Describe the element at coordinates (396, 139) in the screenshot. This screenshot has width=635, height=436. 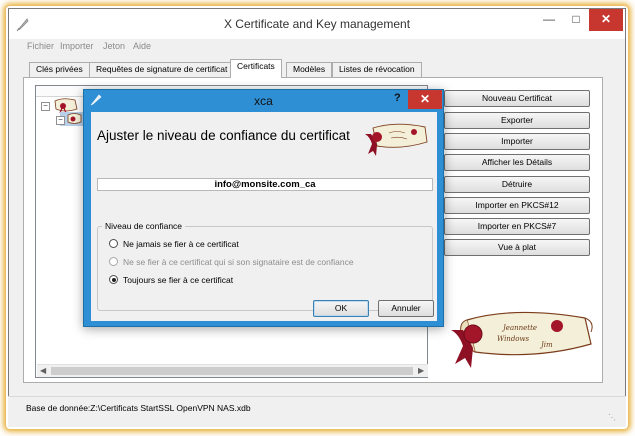
I see `dialog-scroll-logo` at that location.